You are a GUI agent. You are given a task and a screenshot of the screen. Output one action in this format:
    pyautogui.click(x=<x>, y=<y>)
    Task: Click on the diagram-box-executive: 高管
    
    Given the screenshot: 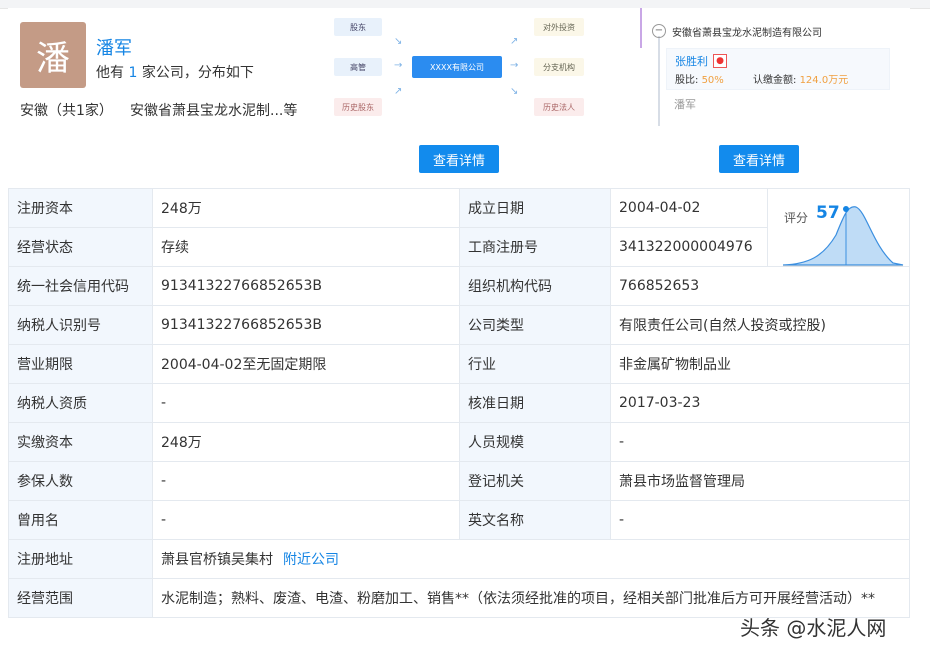 What is the action you would take?
    pyautogui.click(x=358, y=67)
    